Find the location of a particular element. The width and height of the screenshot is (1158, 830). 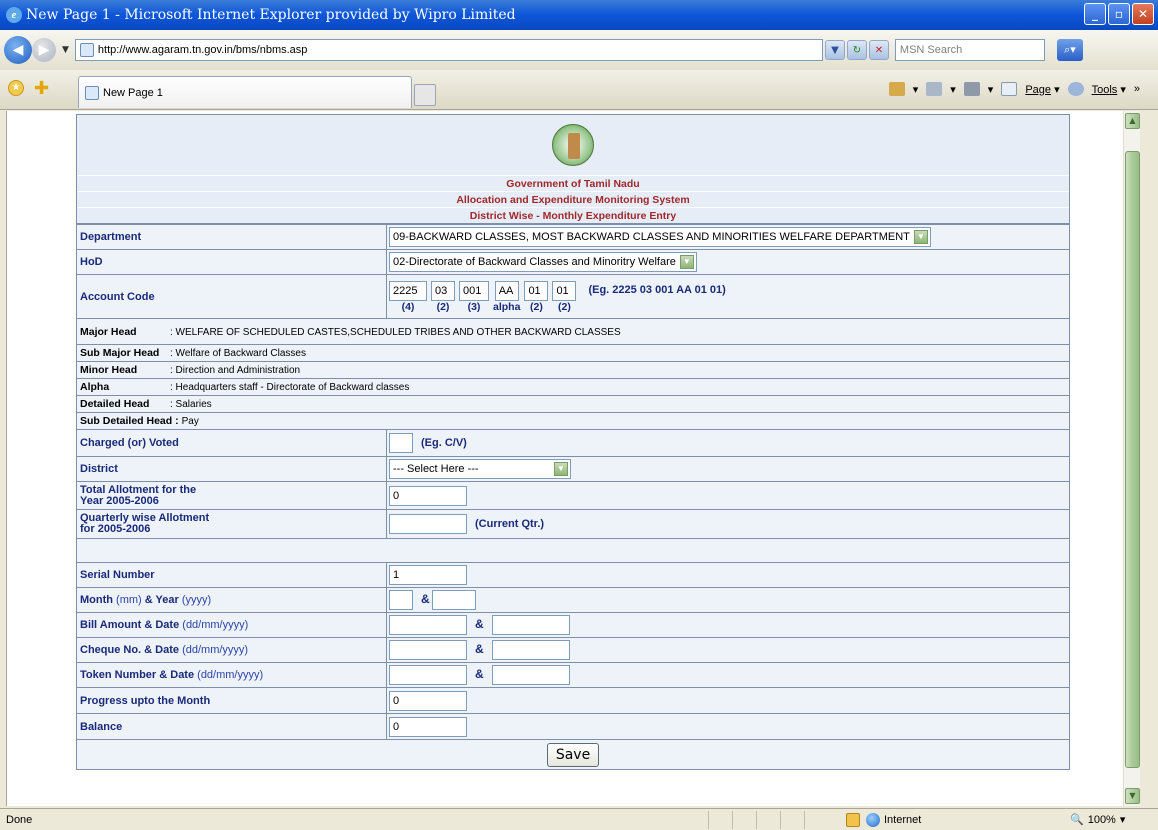

acct-detailed-input: 01 is located at coordinates (536, 290).